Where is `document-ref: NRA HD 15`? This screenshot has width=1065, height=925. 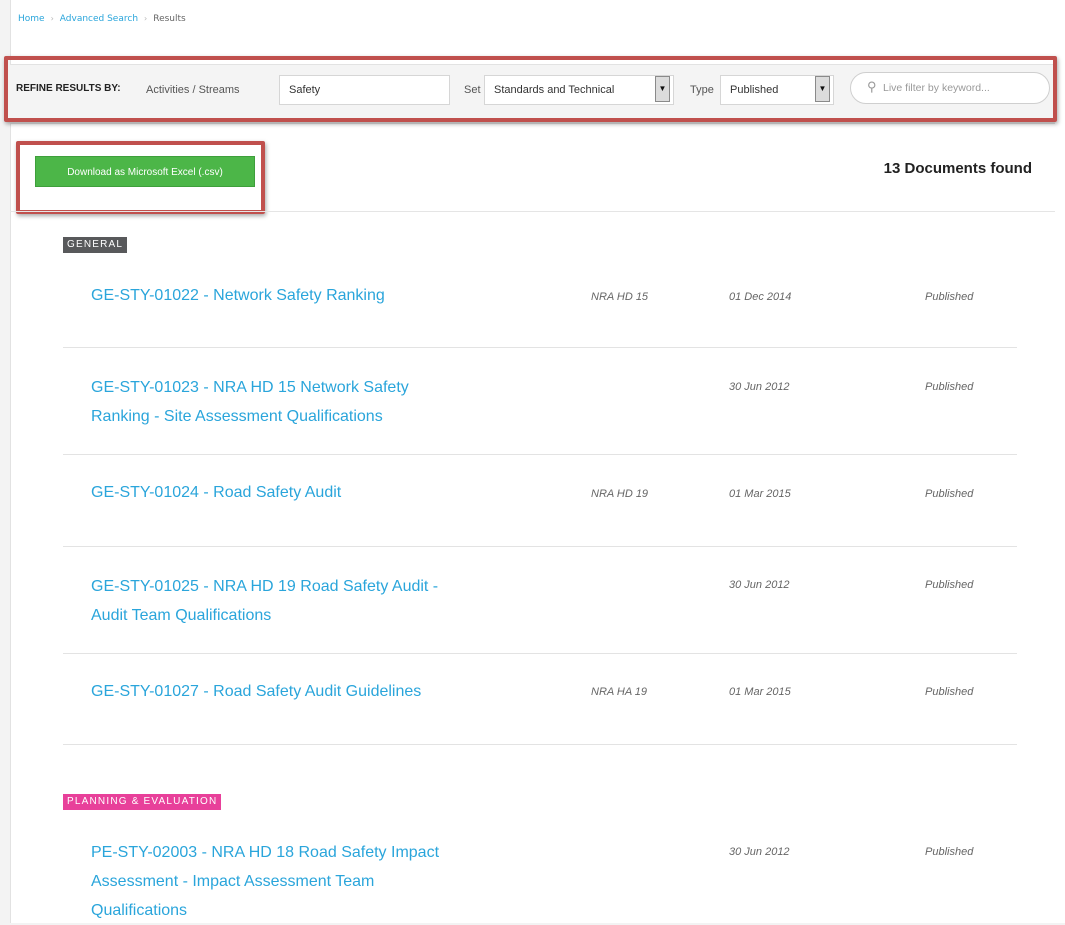 document-ref: NRA HD 15 is located at coordinates (620, 297).